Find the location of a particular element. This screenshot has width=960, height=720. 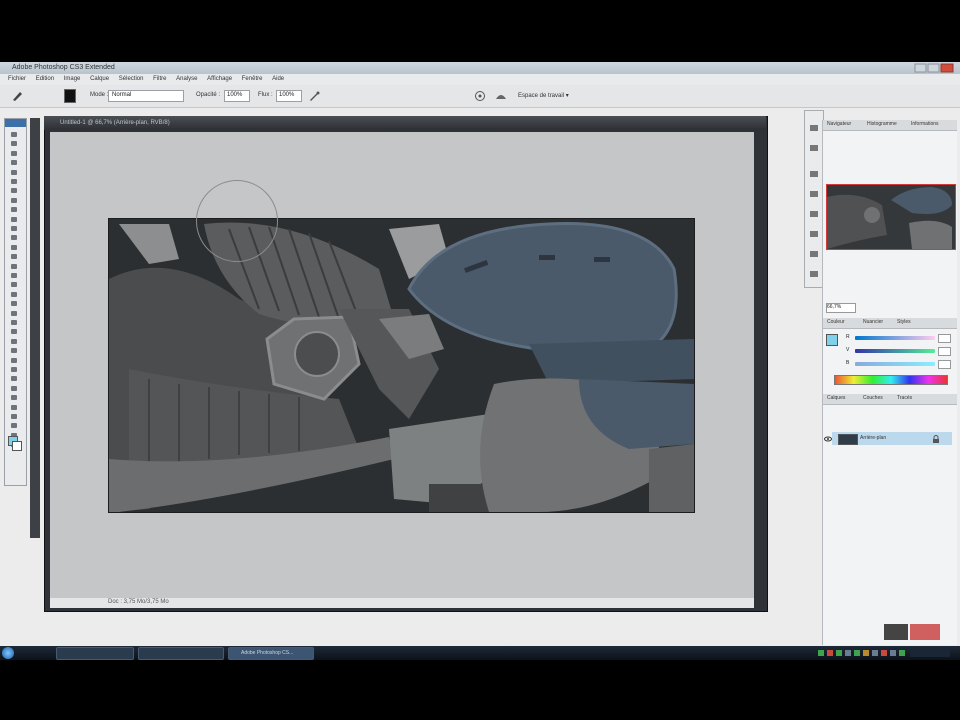

color-tabs: Couleur Nuancier Styles is located at coordinates (890, 323).